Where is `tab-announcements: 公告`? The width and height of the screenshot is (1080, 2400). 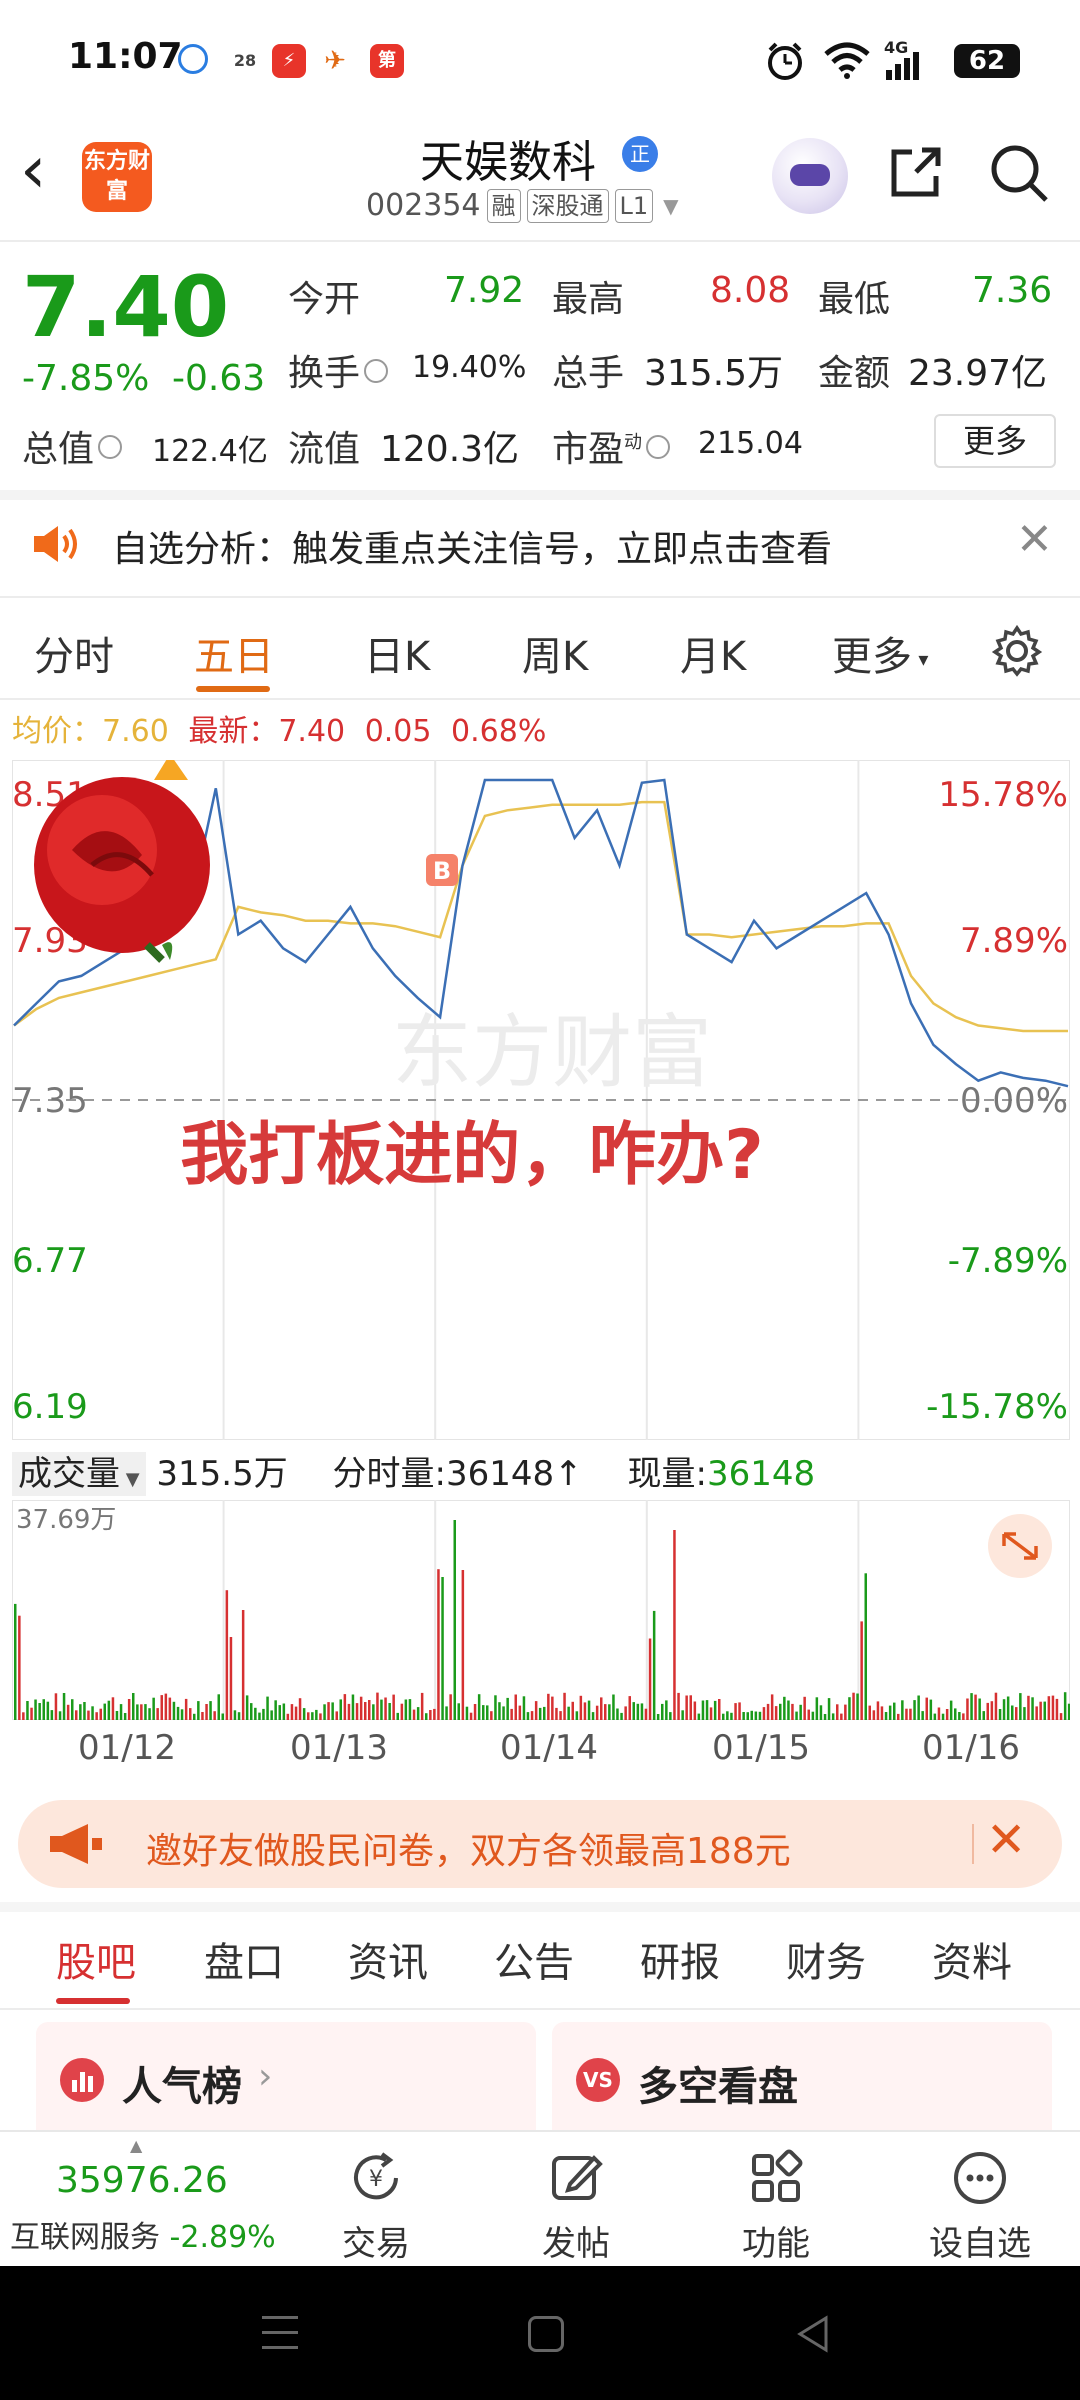
tab-announcements: 公告 is located at coordinates (534, 1959).